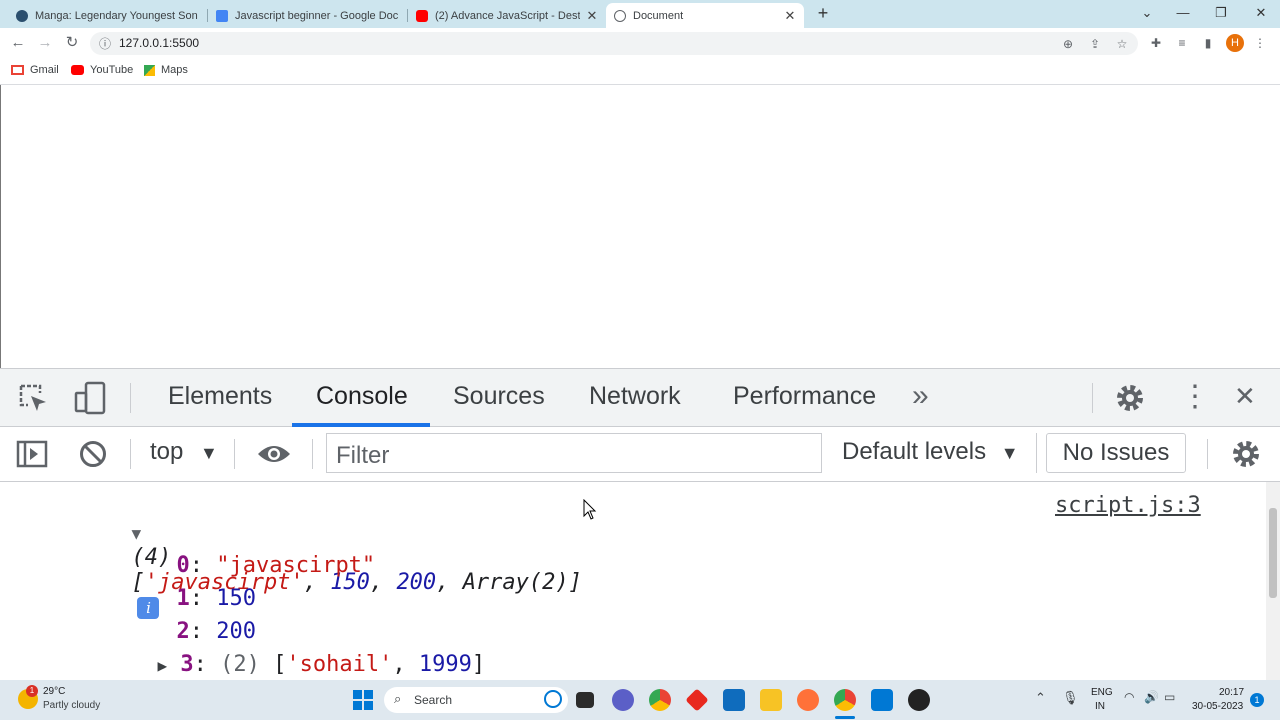 Image resolution: width=1280 pixels, height=720 pixels. What do you see at coordinates (1273, 553) in the screenshot?
I see `scrollbar-thumb` at bounding box center [1273, 553].